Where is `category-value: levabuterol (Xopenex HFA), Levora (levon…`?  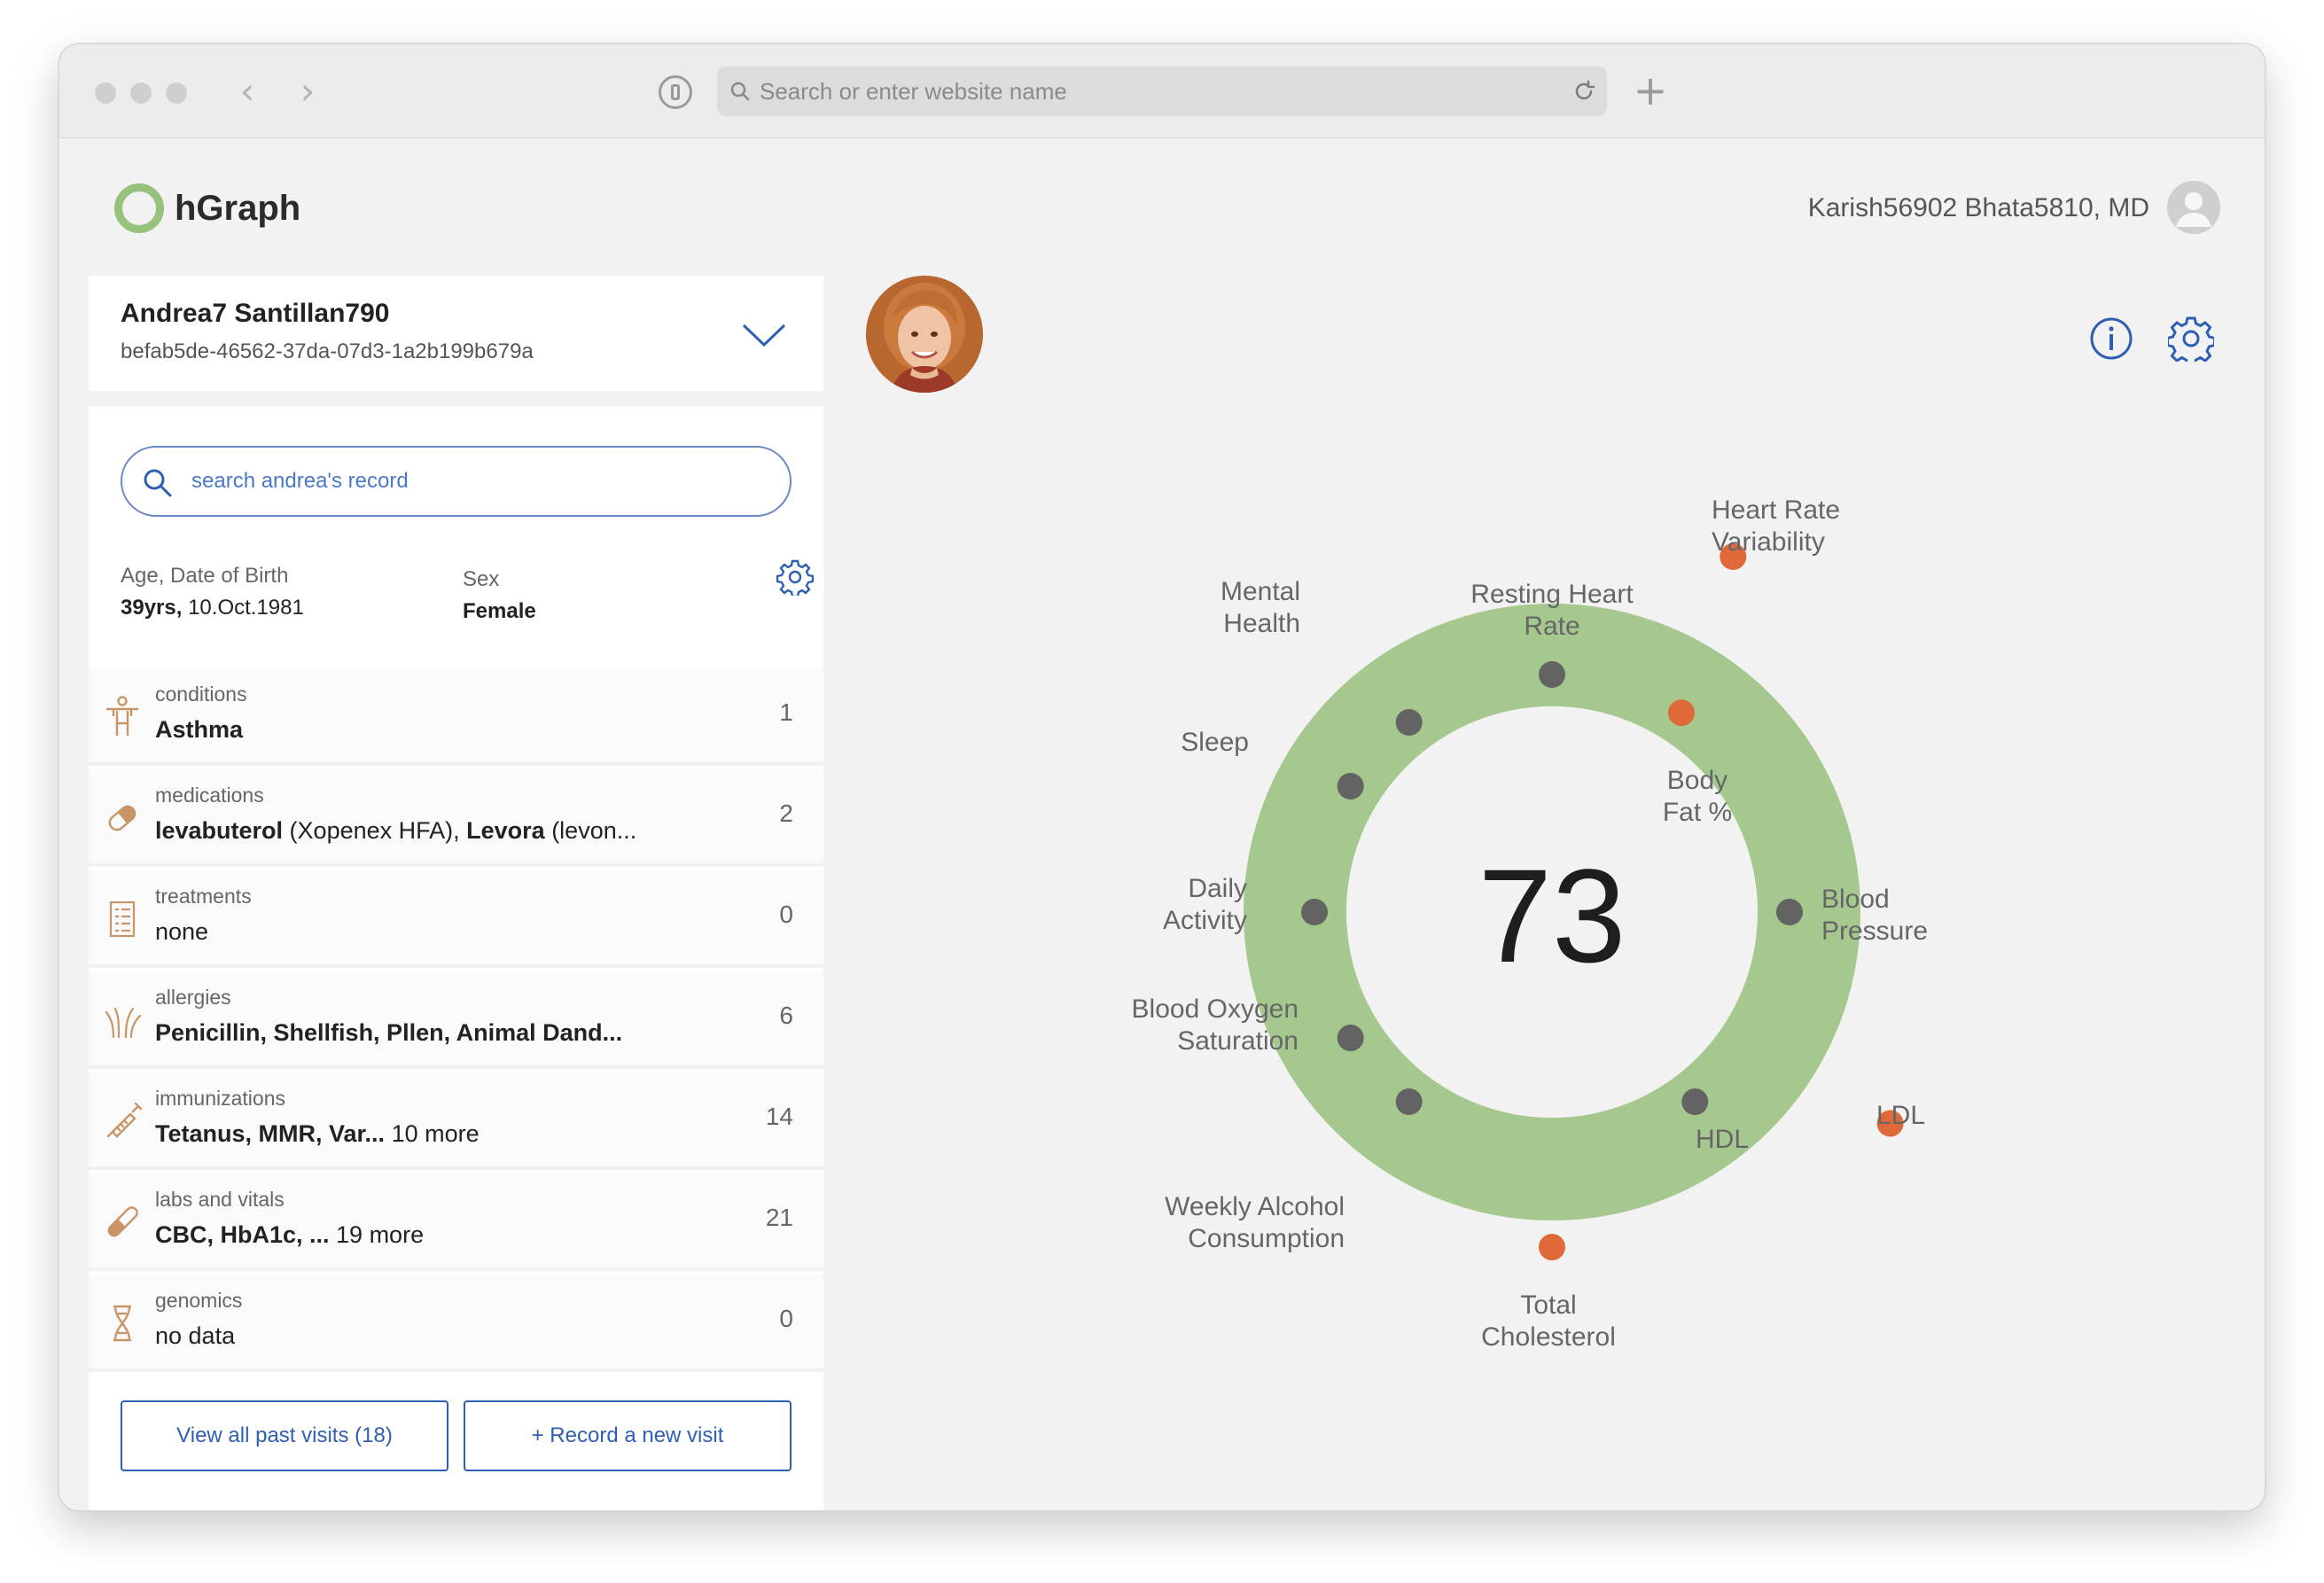 category-value: levabuterol (Xopenex HFA), Levora (levon… is located at coordinates (396, 831).